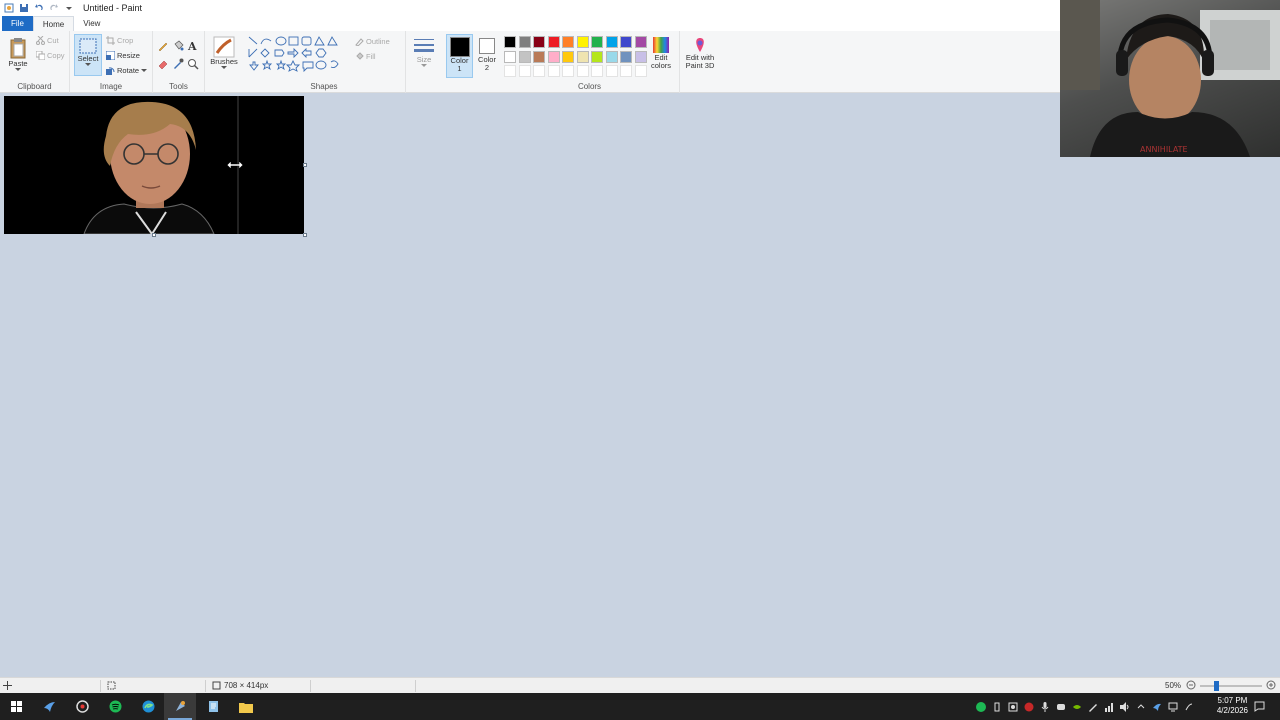 The width and height of the screenshot is (1280, 720). Describe the element at coordinates (424, 52) in the screenshot. I see `size-button: Size` at that location.